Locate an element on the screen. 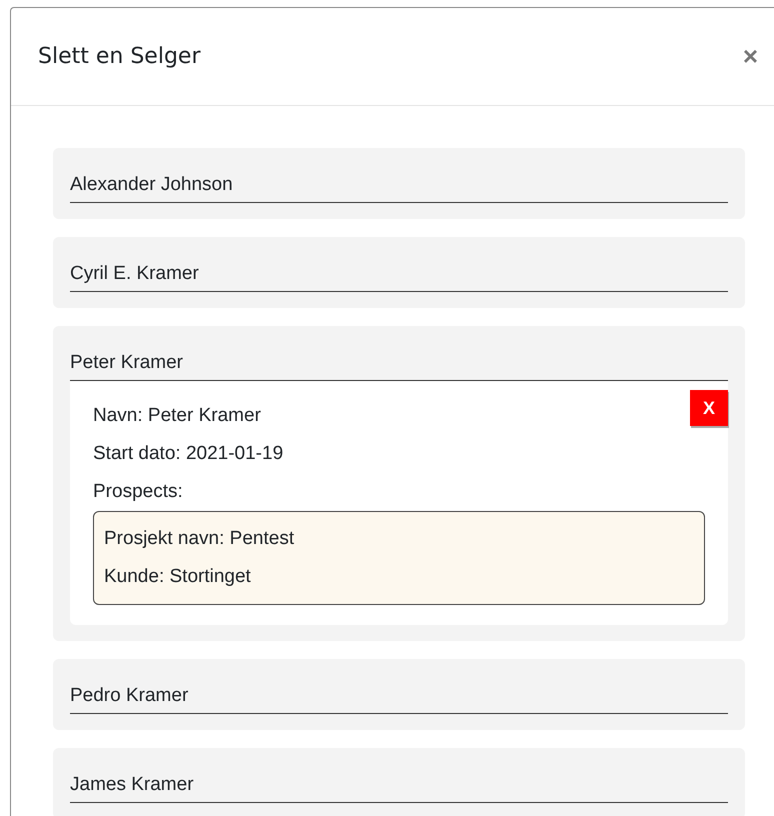 This screenshot has width=774, height=816. modal-title: Slett en Selger is located at coordinates (119, 56).